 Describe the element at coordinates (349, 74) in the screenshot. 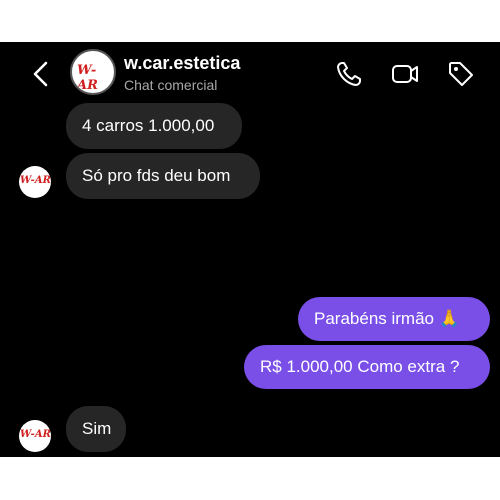

I see `phone-icon` at that location.